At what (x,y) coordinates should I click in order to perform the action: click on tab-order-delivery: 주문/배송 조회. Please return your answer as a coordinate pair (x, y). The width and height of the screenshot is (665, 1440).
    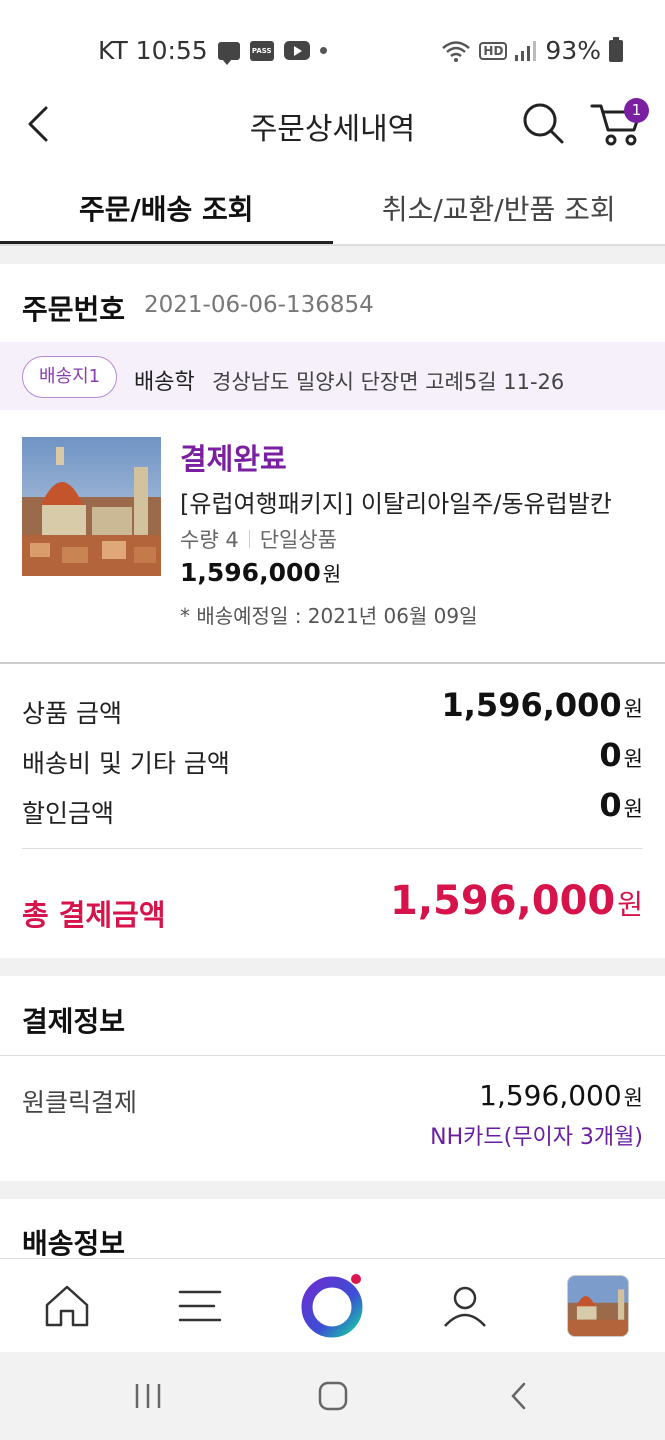
    Looking at the image, I should click on (166, 206).